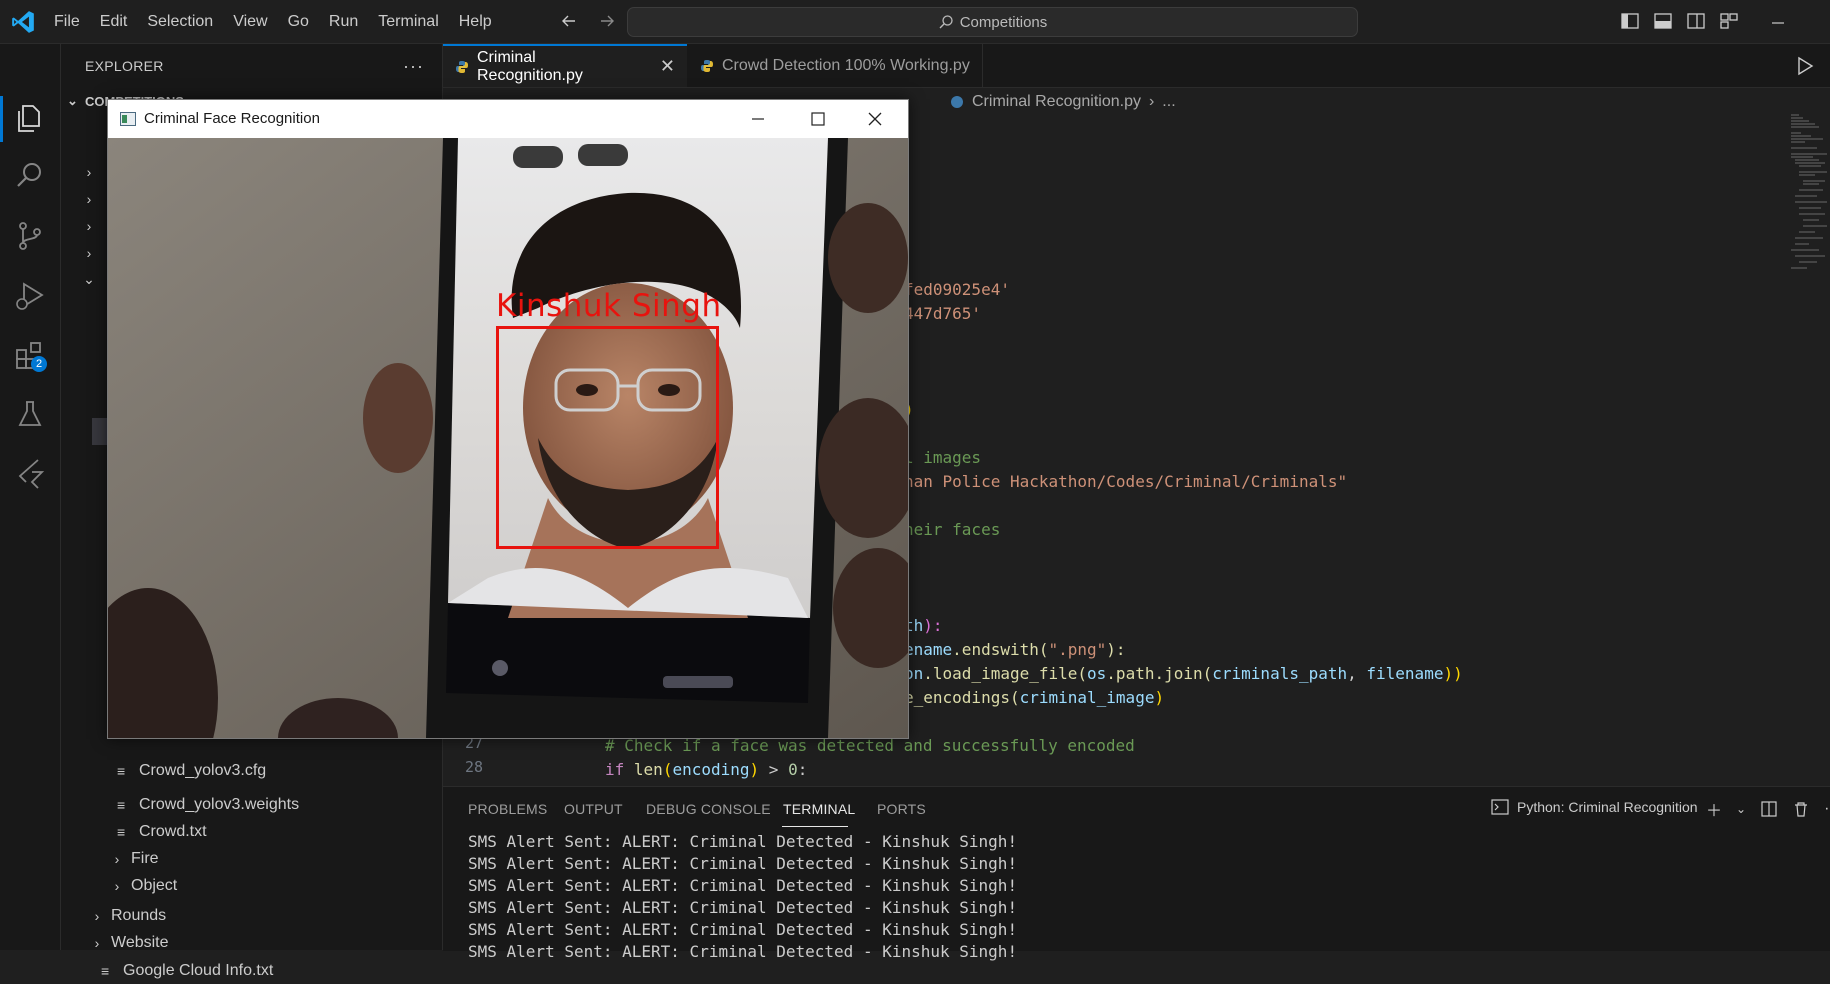 This screenshot has width=1830, height=984. I want to click on tab-crowd-detection: Crowd Detection 100% Working.py, so click(835, 65).